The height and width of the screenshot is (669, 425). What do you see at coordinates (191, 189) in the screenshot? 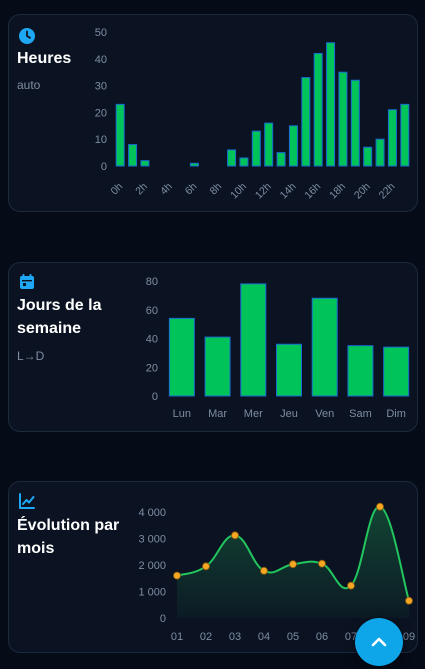
I see `x-tick-label: 6h` at bounding box center [191, 189].